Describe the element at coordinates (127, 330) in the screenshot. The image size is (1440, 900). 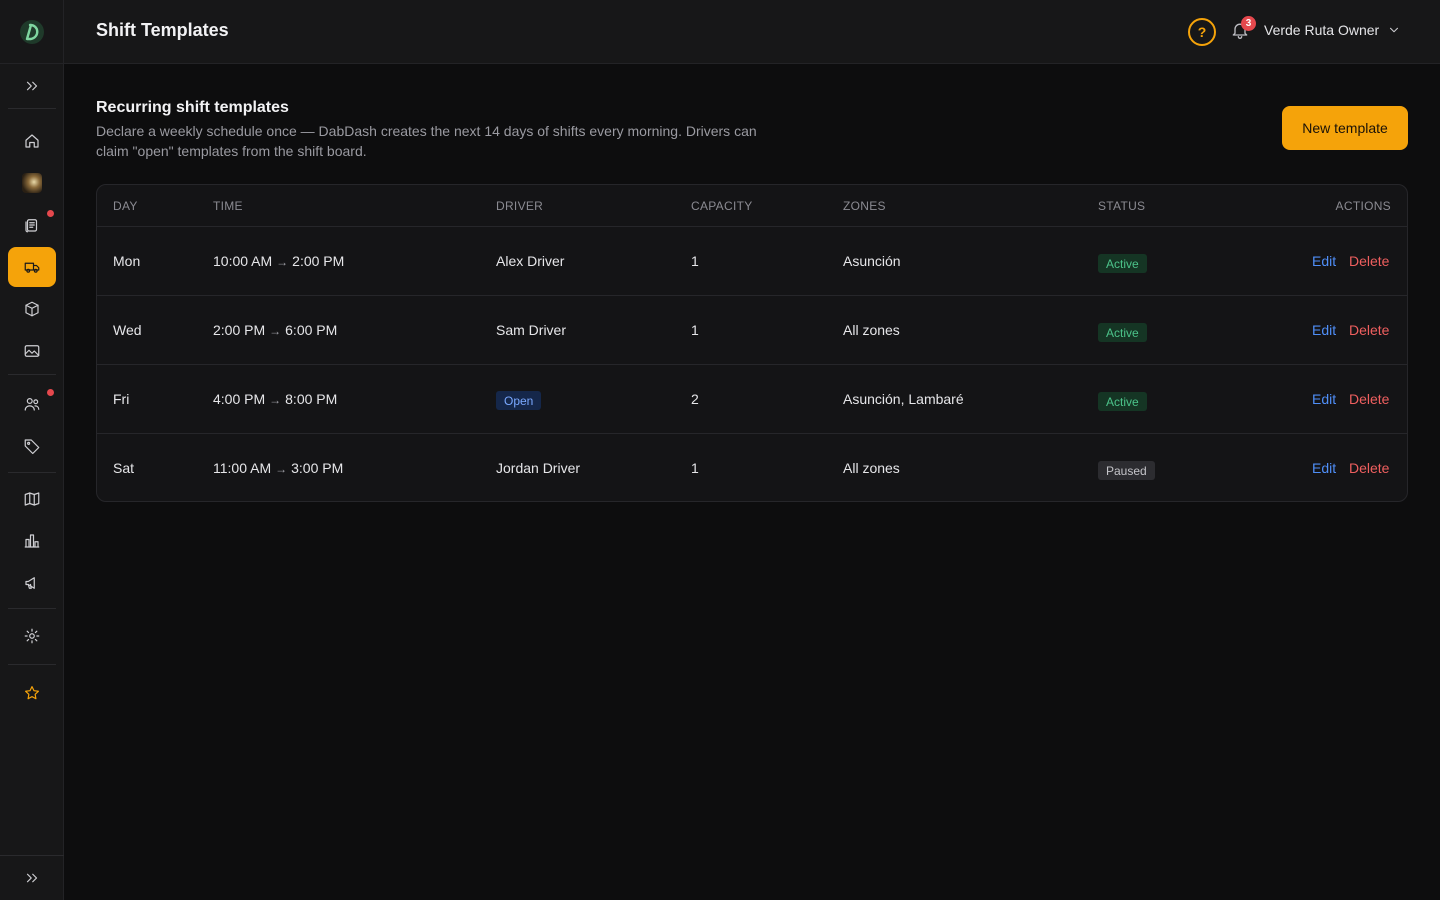
I see `day-cell: Wed` at that location.